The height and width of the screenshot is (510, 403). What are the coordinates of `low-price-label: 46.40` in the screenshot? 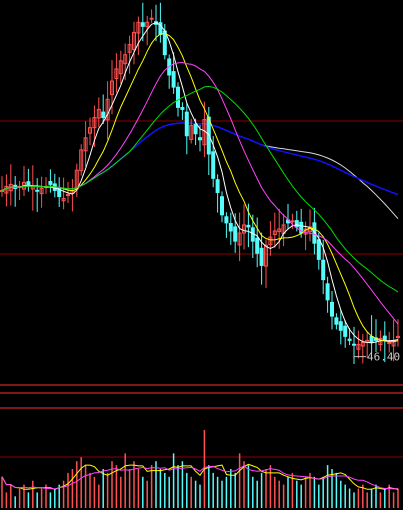 It's located at (383, 357).